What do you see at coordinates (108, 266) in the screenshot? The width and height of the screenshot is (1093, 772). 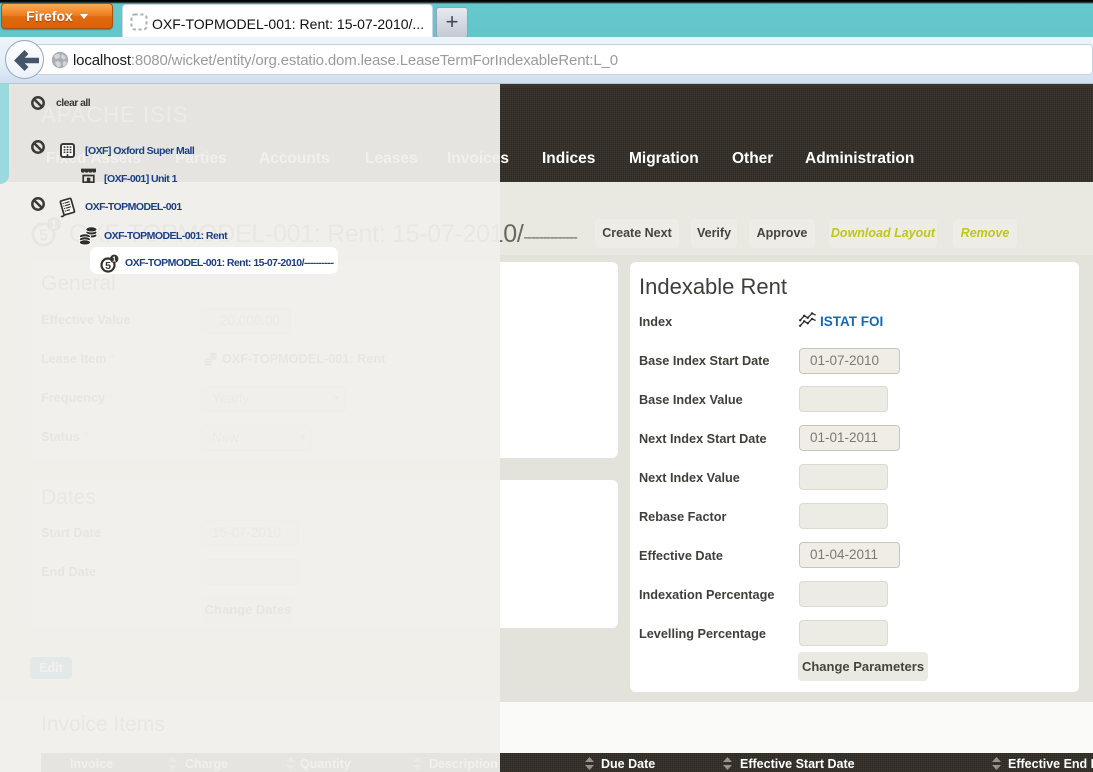 I see `svg-text: 5` at bounding box center [108, 266].